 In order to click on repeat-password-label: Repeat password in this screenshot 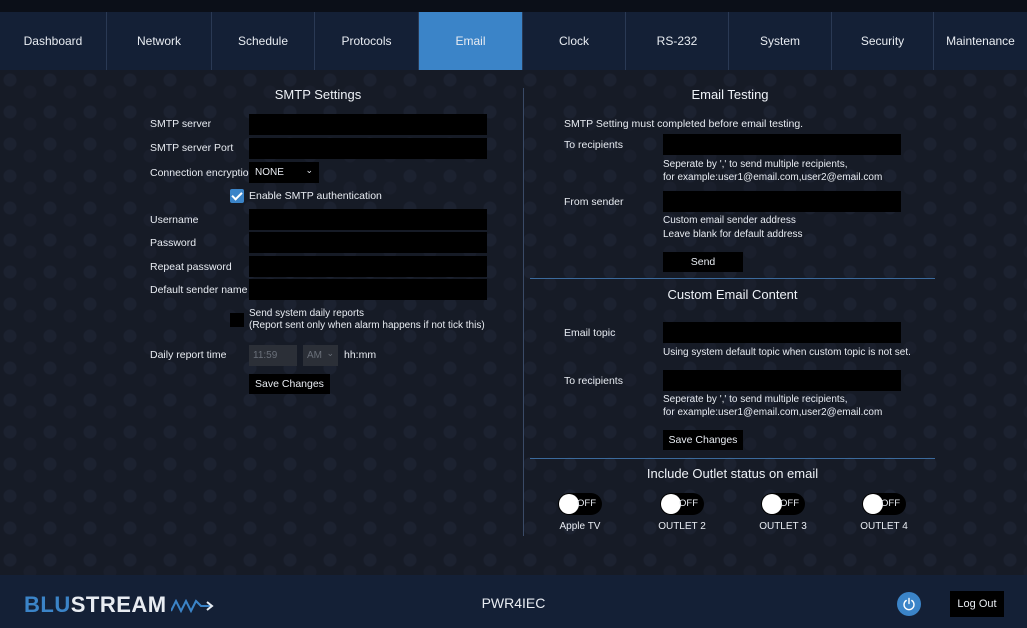, I will do `click(191, 267)`.